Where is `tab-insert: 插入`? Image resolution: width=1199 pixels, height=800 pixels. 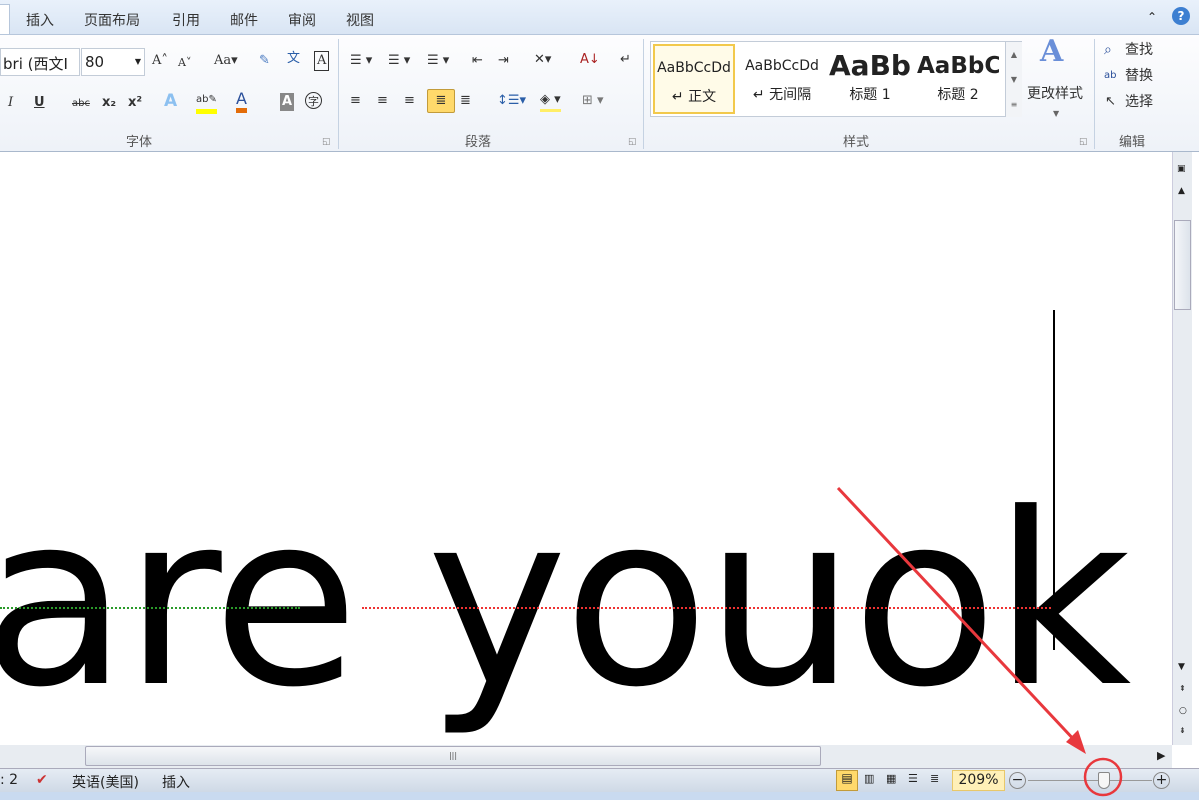
tab-insert: 插入 is located at coordinates (40, 20).